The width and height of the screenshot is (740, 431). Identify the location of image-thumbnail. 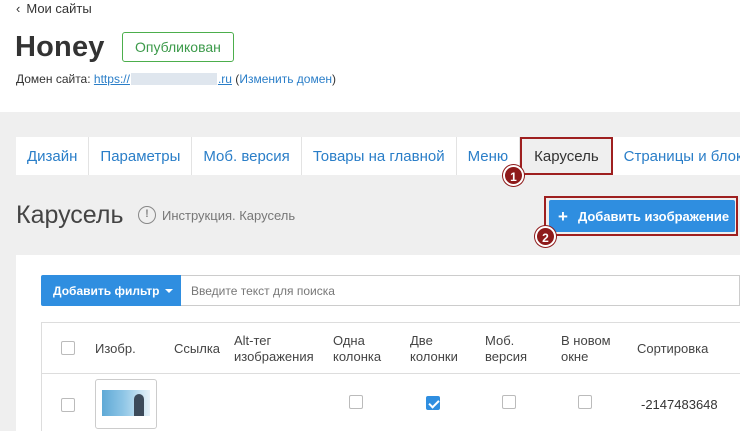
(126, 404).